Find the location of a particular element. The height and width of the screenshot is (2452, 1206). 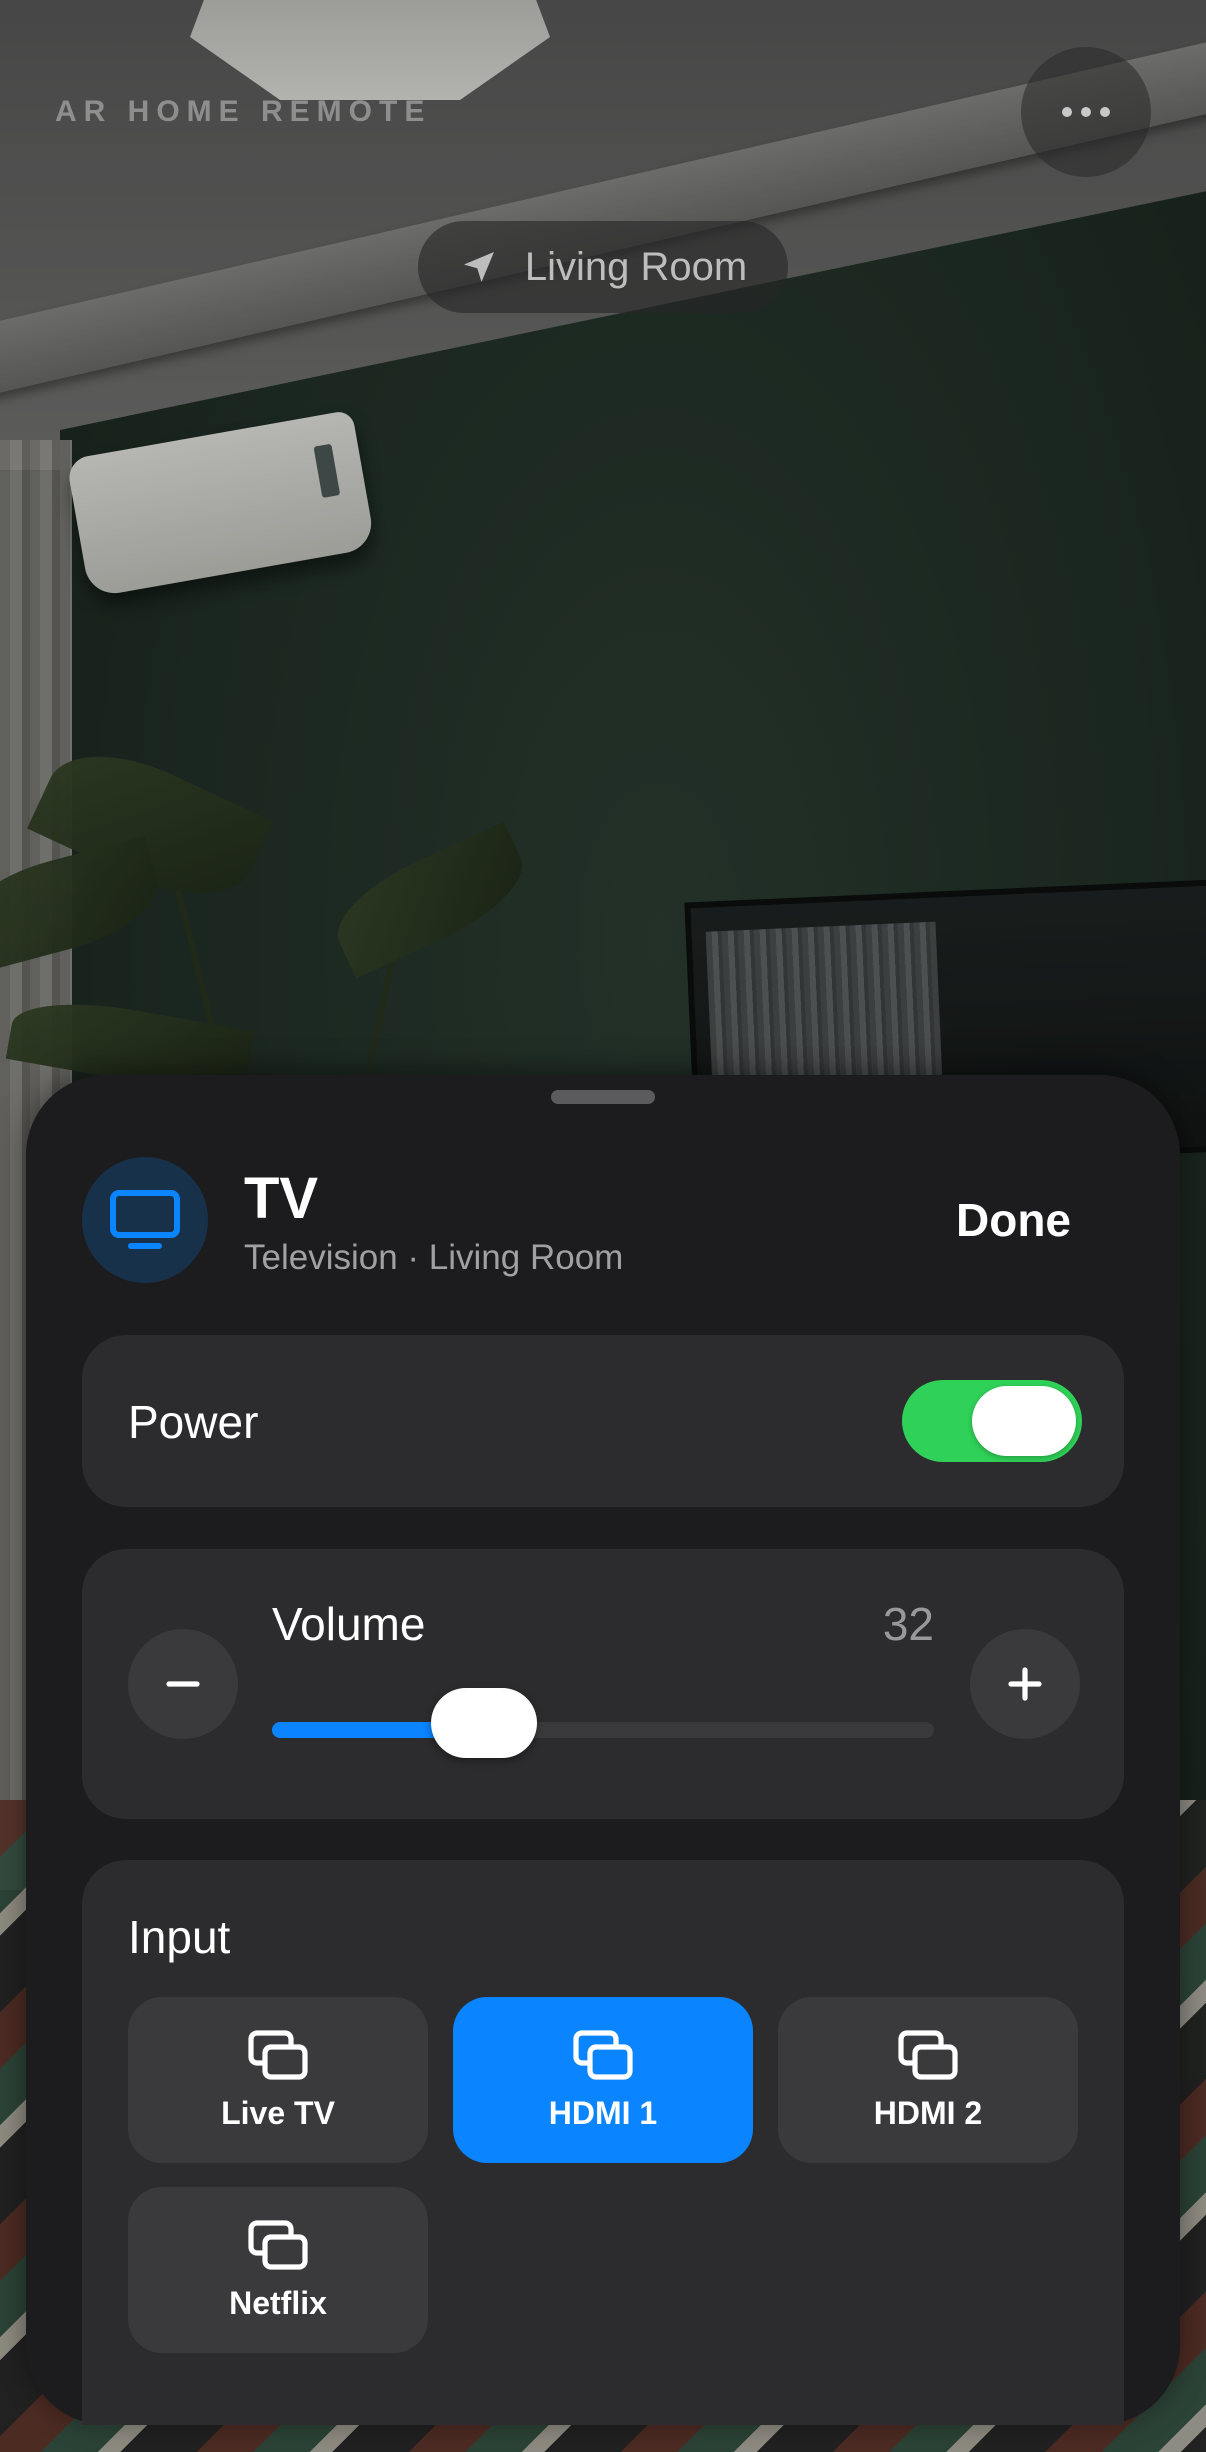

input-option-label: Live TV is located at coordinates (278, 2112).